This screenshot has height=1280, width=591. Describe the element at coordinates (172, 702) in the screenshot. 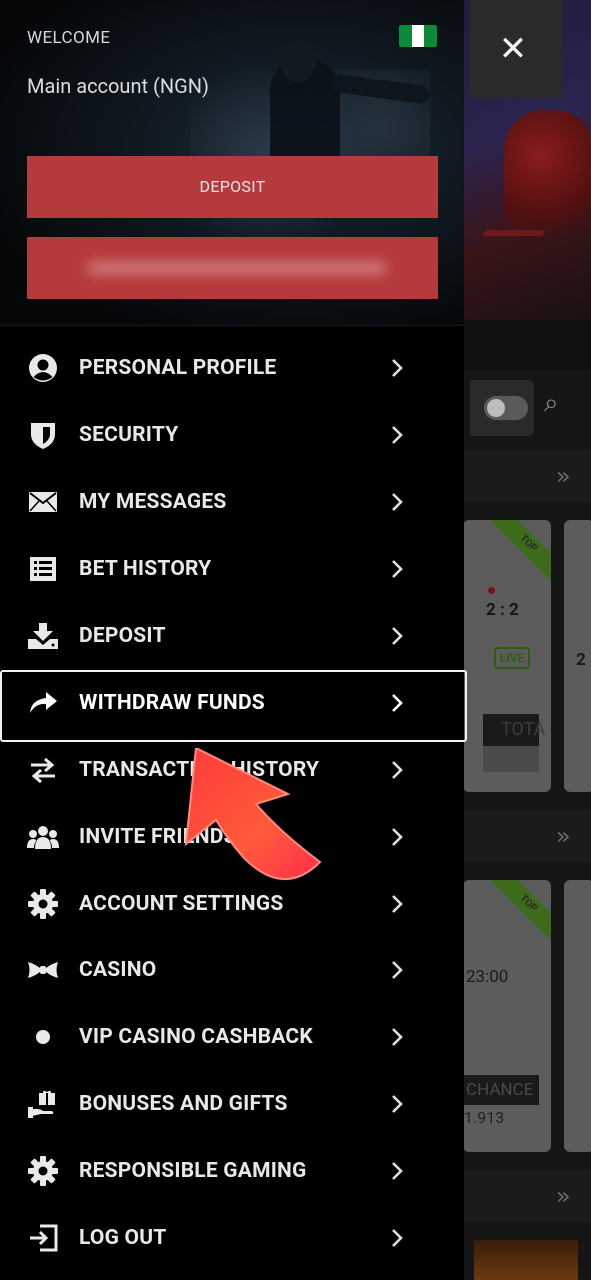

I see `menu-item-label: WITHDRAW FUNDS` at that location.